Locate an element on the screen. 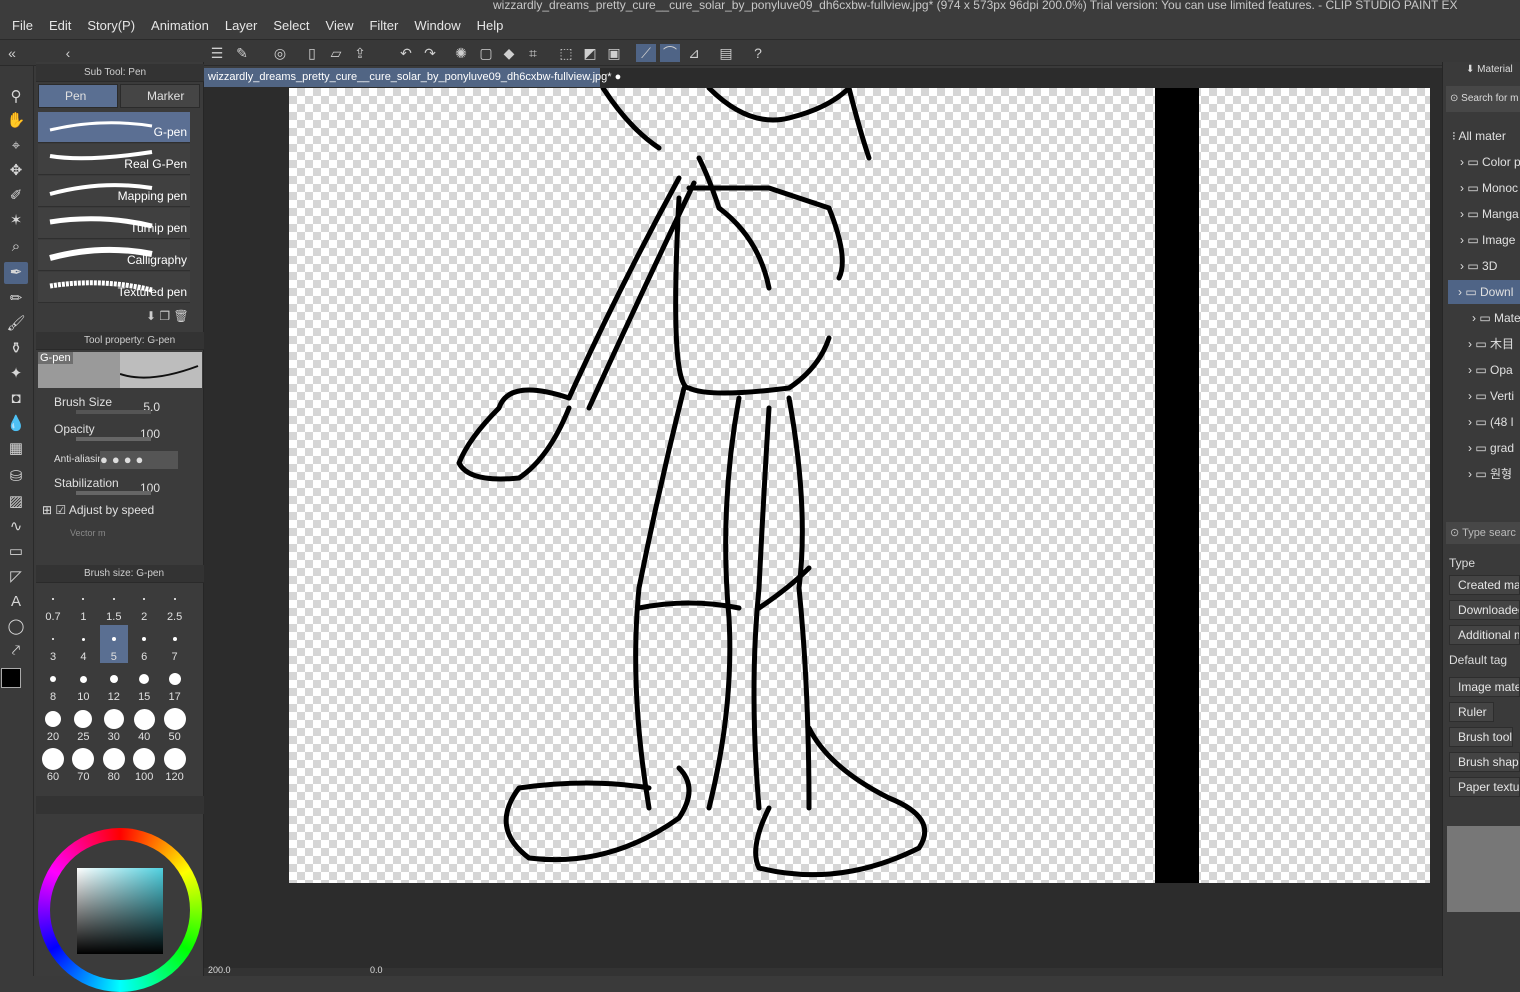  snap-grid-icon: ⊿ is located at coordinates (694, 53).